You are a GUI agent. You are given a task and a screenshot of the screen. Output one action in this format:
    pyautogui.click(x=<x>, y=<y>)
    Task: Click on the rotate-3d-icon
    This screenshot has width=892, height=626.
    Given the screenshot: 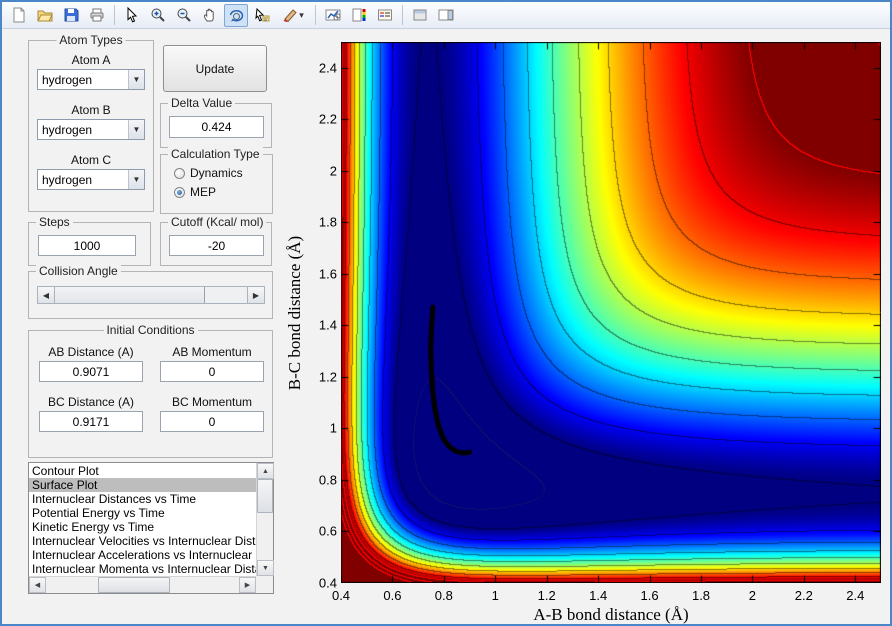 What is the action you would take?
    pyautogui.click(x=236, y=15)
    